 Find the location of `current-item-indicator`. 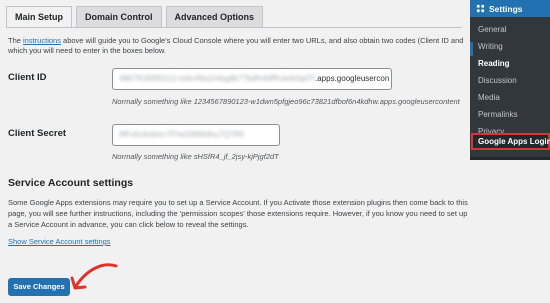

current-item-indicator is located at coordinates (471, 49).